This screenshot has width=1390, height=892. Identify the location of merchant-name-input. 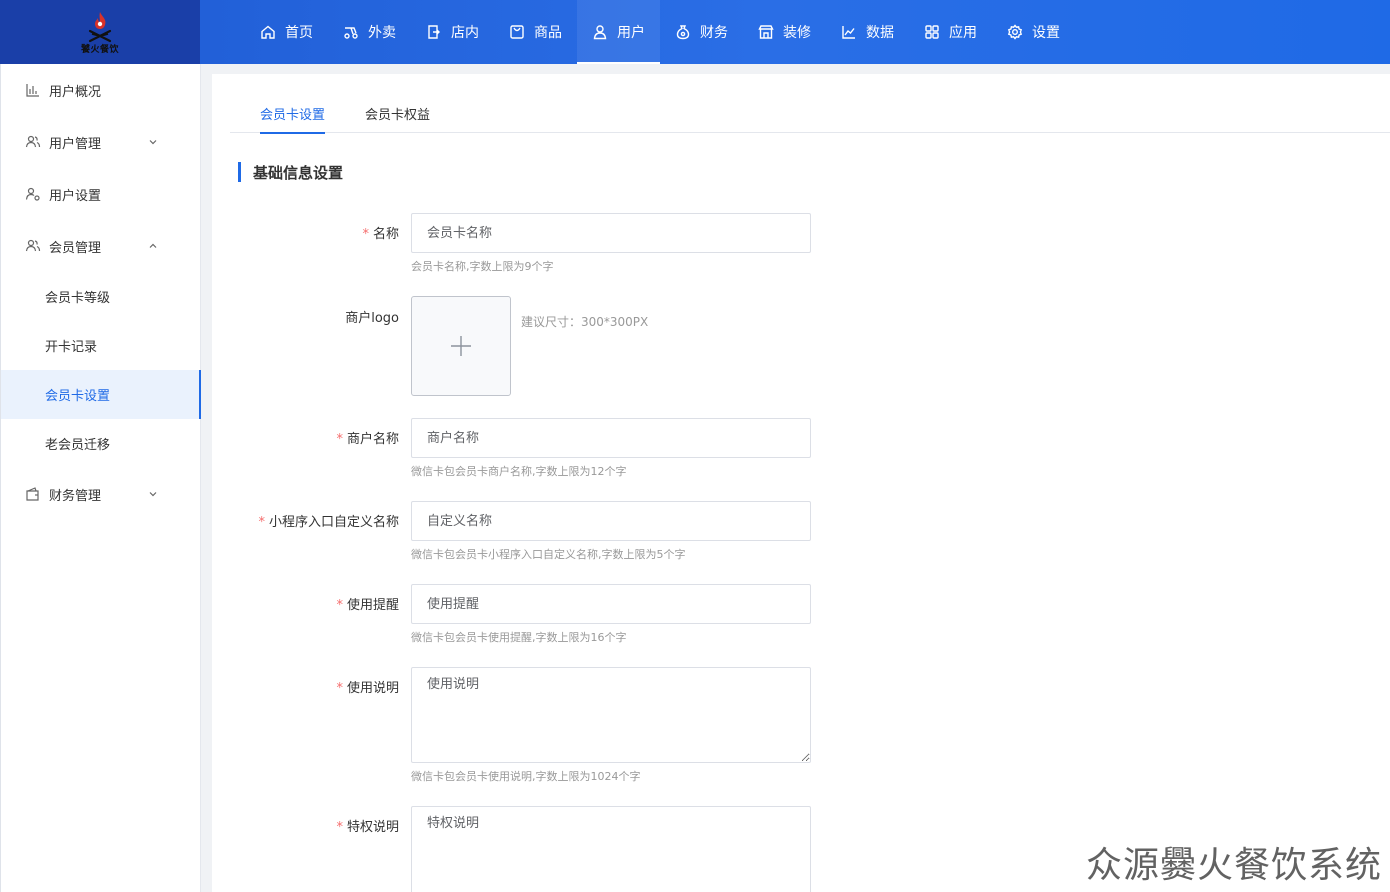
(611, 438).